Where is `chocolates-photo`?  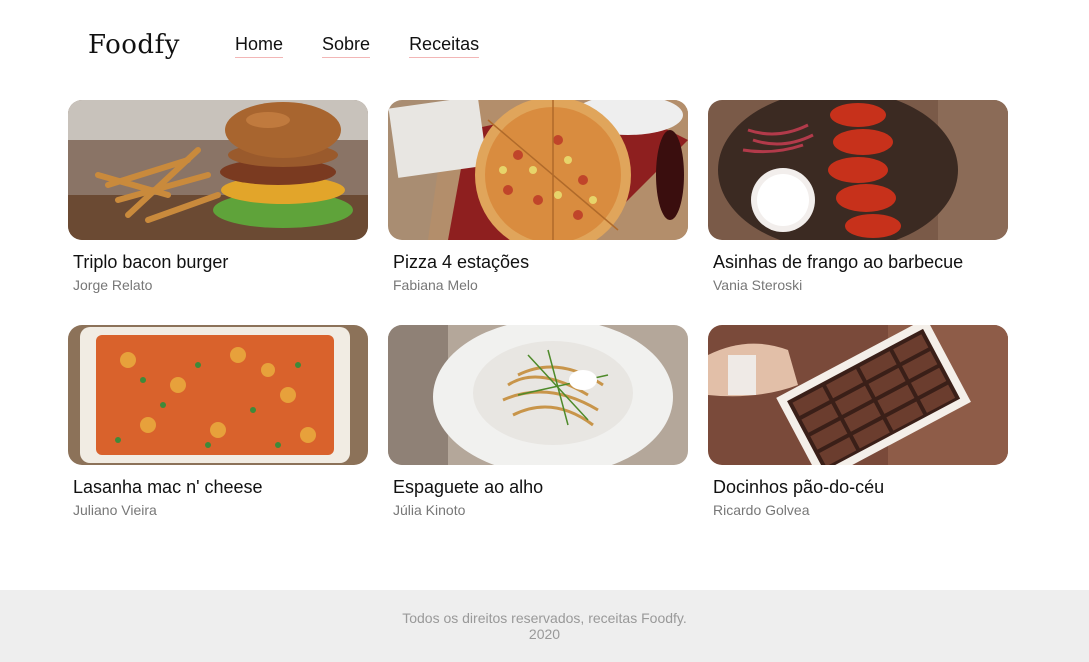
chocolates-photo is located at coordinates (858, 395).